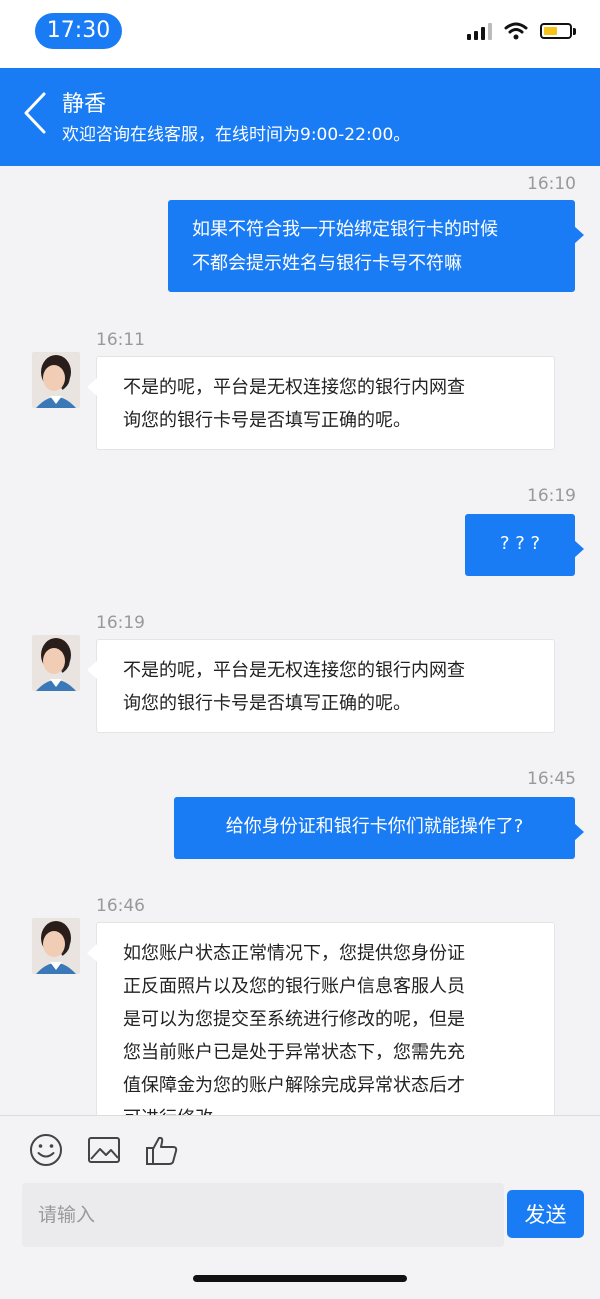 This screenshot has height=1299, width=600. I want to click on system-icons, so click(521, 31).